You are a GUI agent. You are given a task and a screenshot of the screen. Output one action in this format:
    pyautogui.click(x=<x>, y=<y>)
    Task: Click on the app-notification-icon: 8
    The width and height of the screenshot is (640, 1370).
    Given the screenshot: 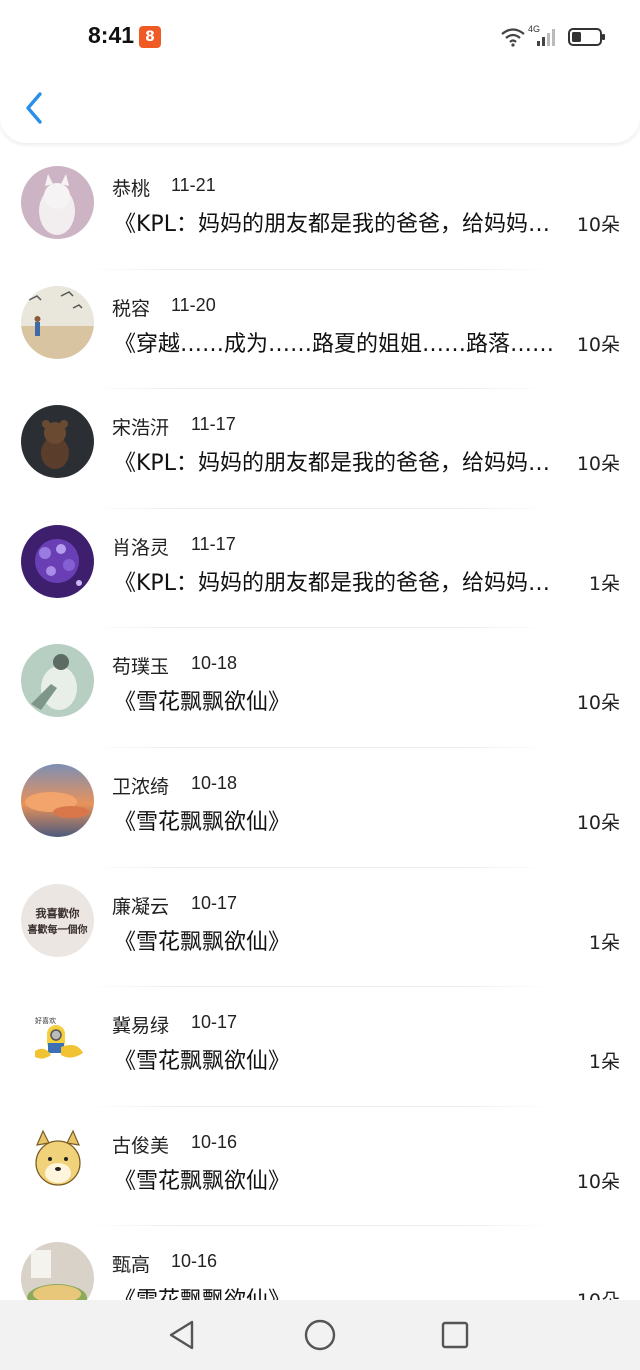 What is the action you would take?
    pyautogui.click(x=150, y=37)
    